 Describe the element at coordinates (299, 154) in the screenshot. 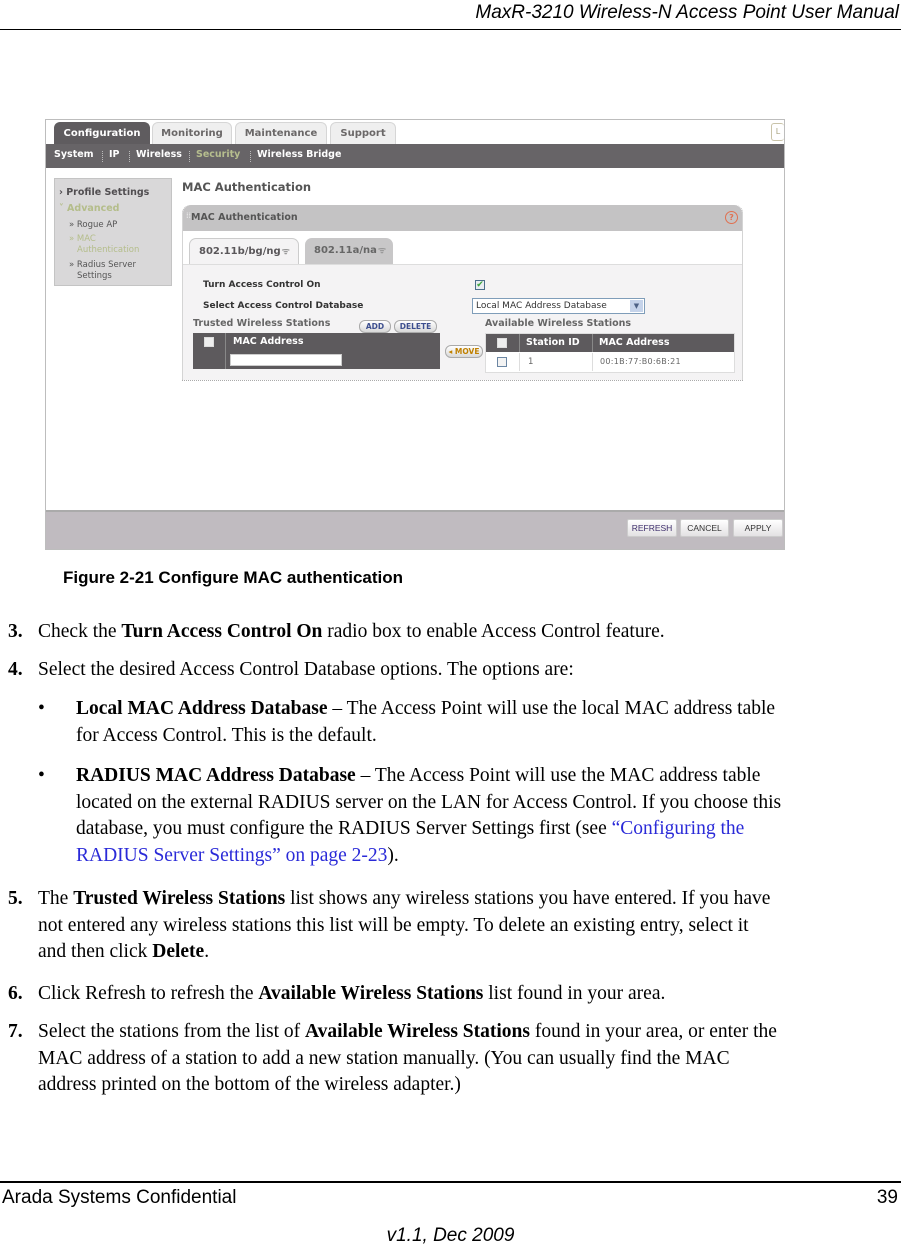

I see `subnav-wireless-bridge: Wireless Bridge` at that location.